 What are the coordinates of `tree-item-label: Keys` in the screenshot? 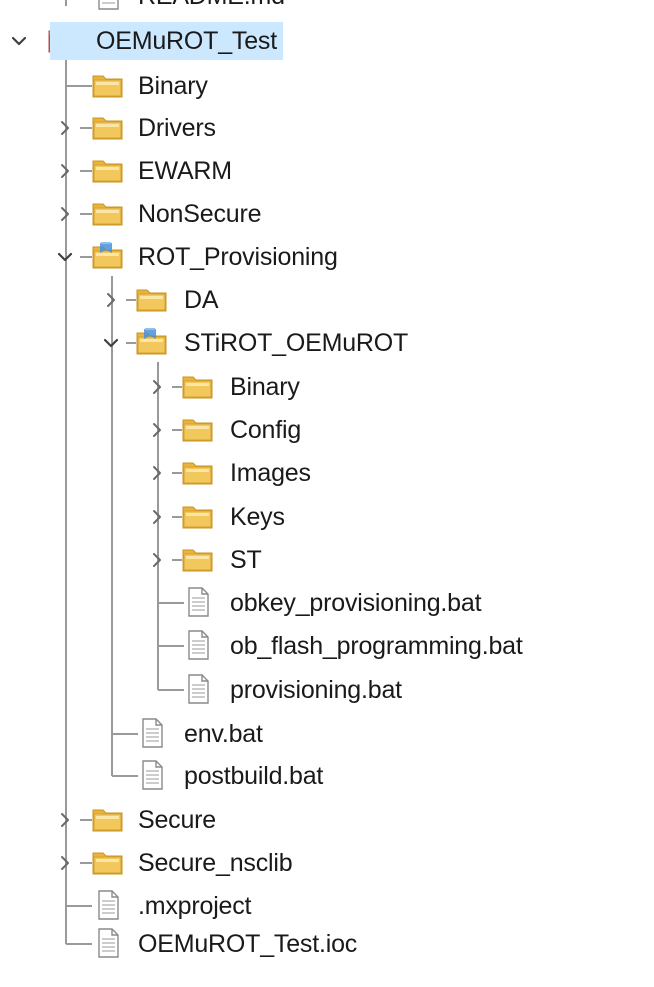 It's located at (257, 517).